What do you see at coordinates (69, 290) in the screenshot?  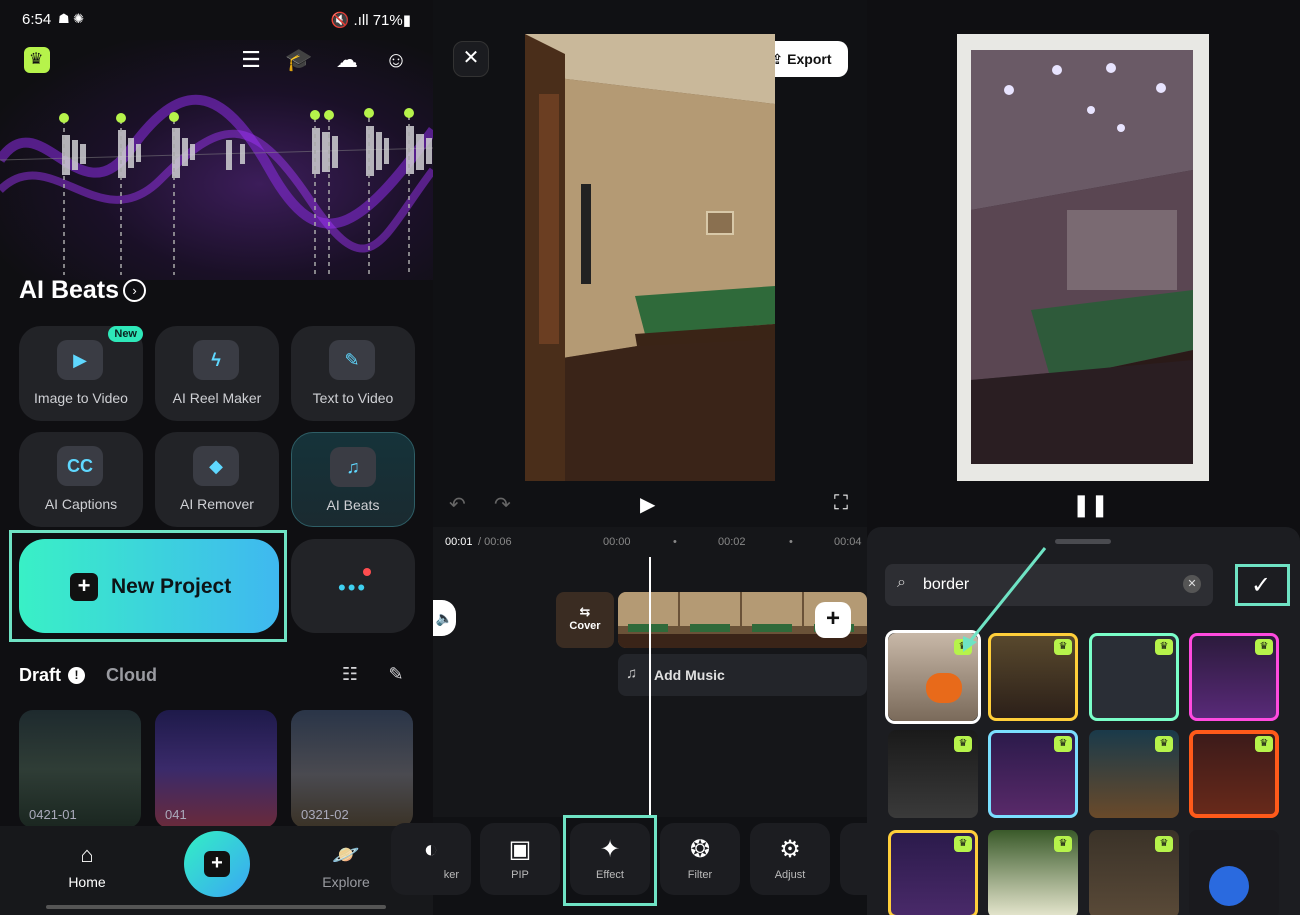 I see `section-title: AI Beats` at bounding box center [69, 290].